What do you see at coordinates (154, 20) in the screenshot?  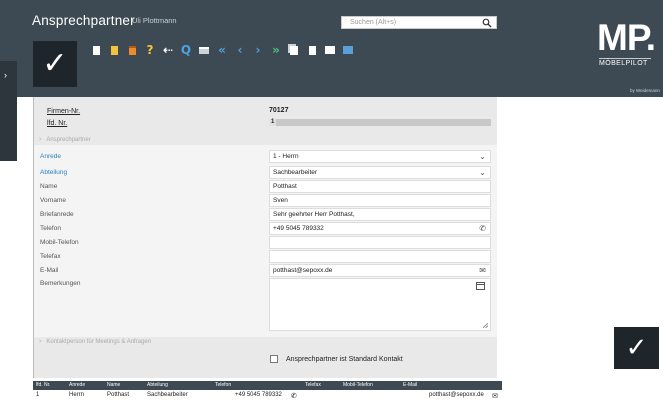 I see `user-name: Uli Plottmann` at bounding box center [154, 20].